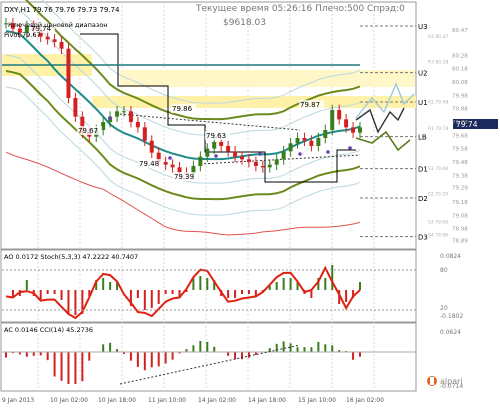 The height and width of the screenshot is (412, 500). I want to click on price-axis-tick-0: 80.47, so click(460, 31).